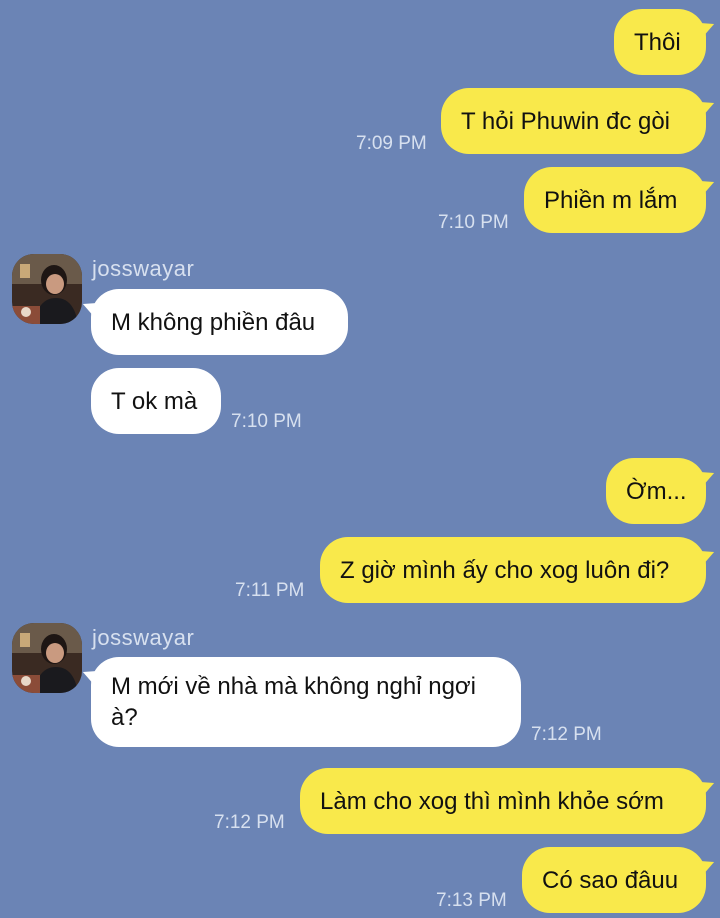 The image size is (720, 918). I want to click on message-text: M mới về nhà mà không nghỉ ngơi à?, so click(293, 702).